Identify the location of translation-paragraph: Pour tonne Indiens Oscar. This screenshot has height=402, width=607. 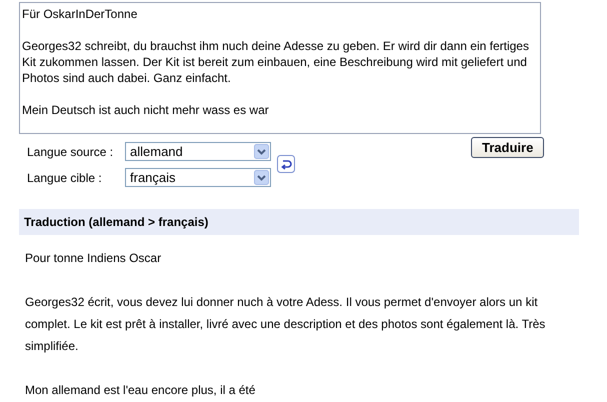
(93, 258).